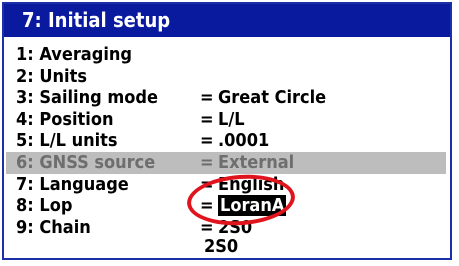 This screenshot has height=266, width=459. I want to click on menu-item-gnss-source: 6: GNSS source = External, so click(226, 162).